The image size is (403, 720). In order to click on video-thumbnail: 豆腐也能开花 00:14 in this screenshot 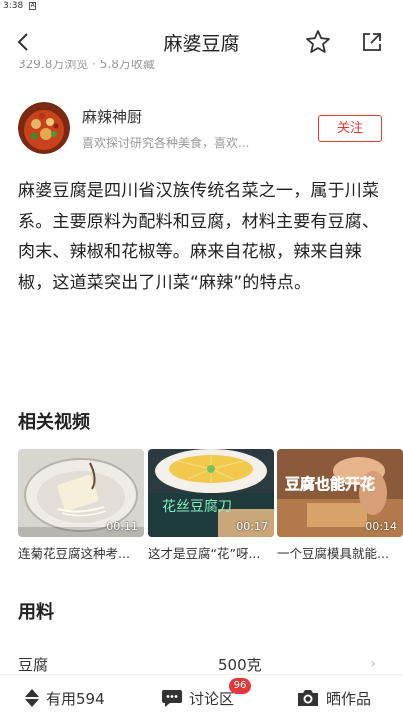, I will do `click(340, 493)`.